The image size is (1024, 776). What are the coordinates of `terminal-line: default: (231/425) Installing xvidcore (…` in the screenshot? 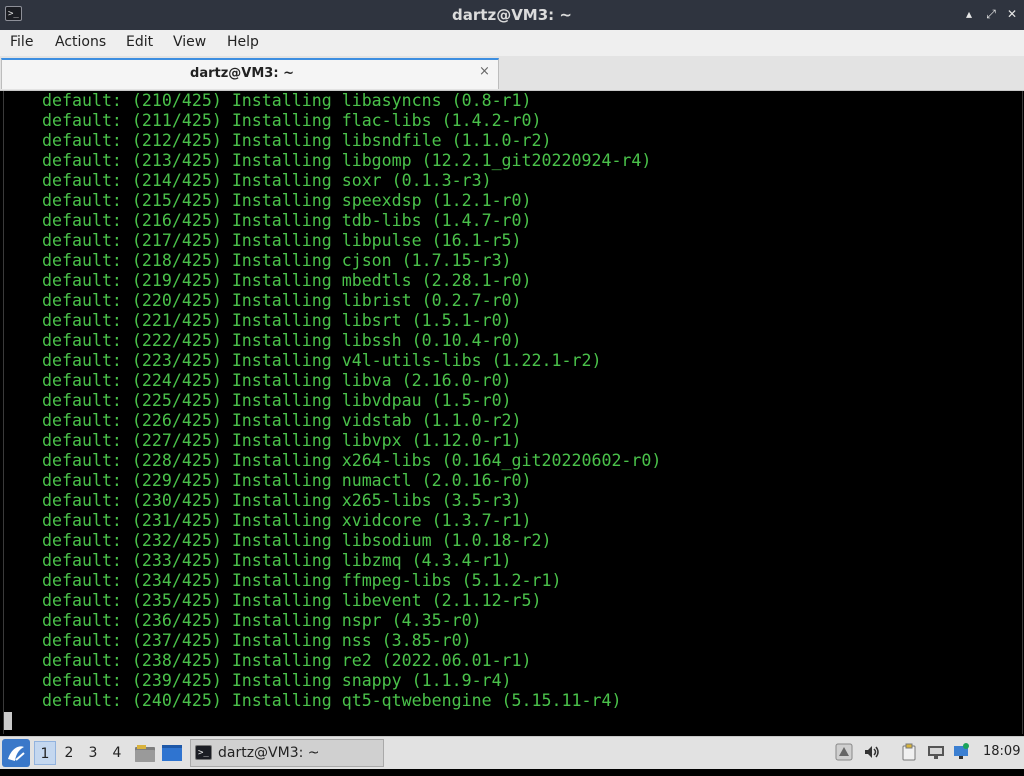 It's located at (287, 520).